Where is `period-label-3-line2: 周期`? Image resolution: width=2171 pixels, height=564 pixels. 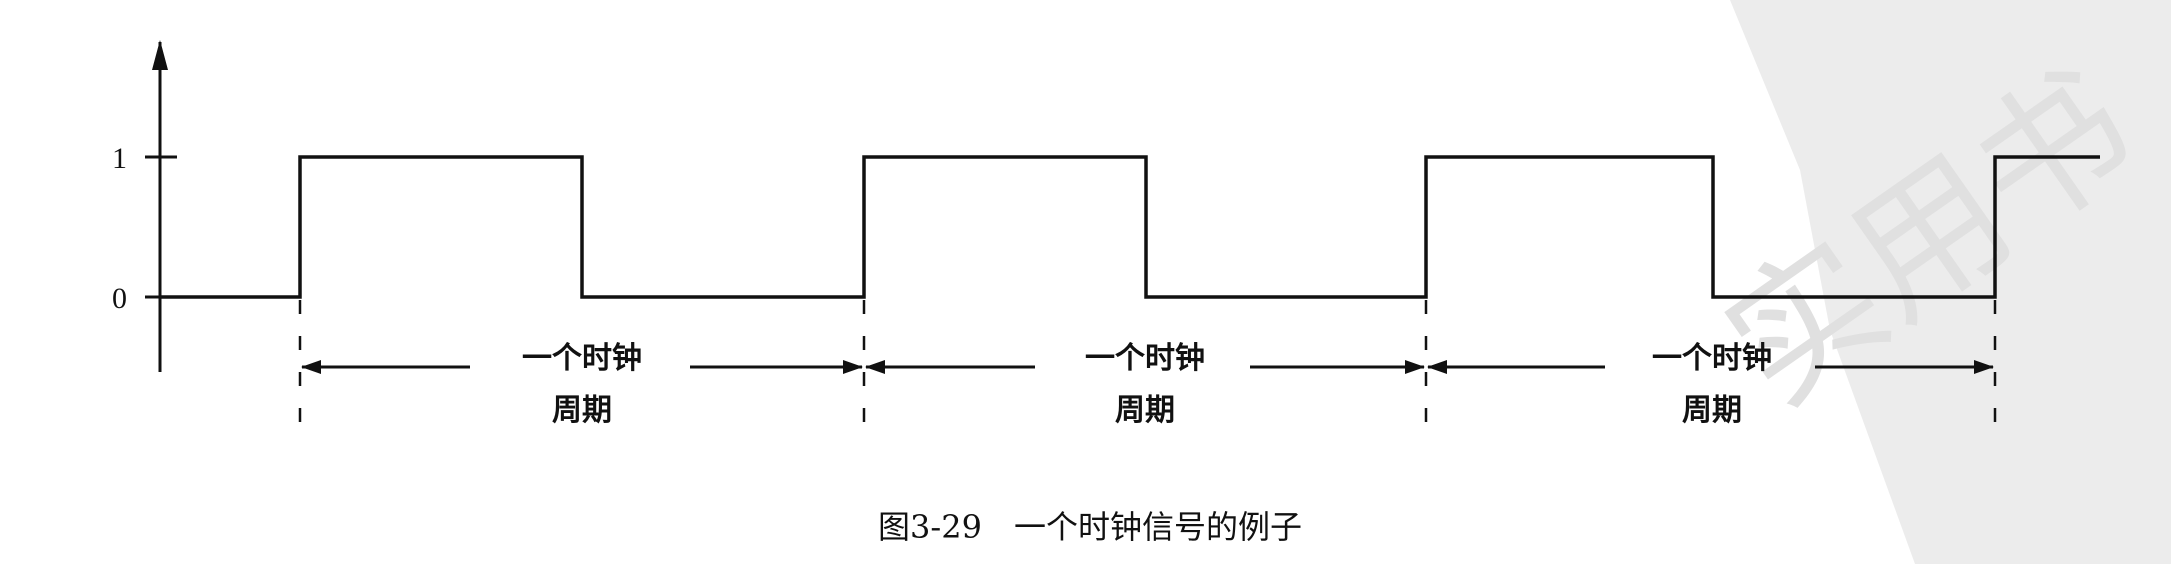
period-label-3-line2: 周期 is located at coordinates (1712, 410).